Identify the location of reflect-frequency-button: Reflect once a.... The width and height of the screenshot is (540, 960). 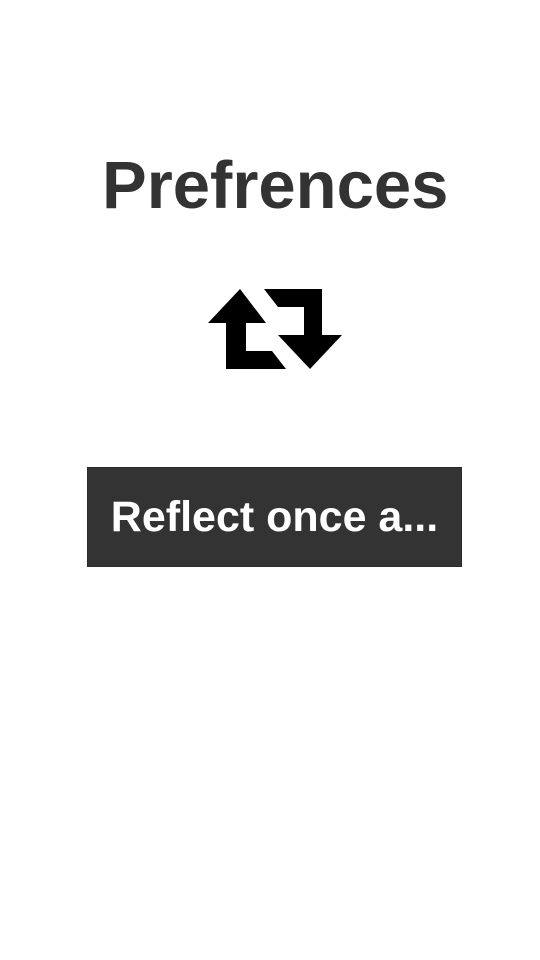
(274, 517).